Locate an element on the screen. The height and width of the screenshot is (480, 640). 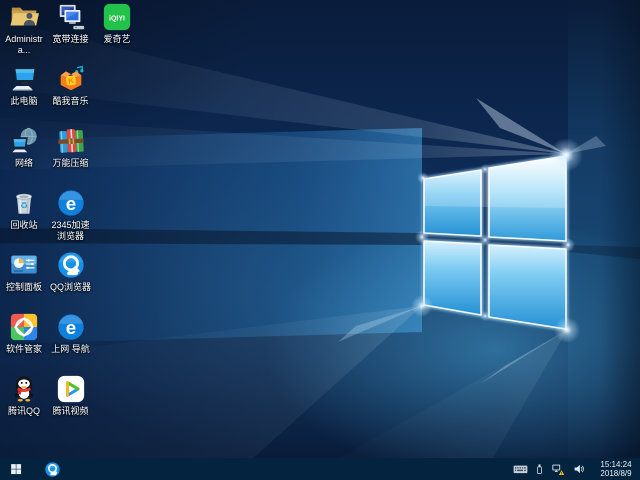
network-icon is located at coordinates (24, 141).